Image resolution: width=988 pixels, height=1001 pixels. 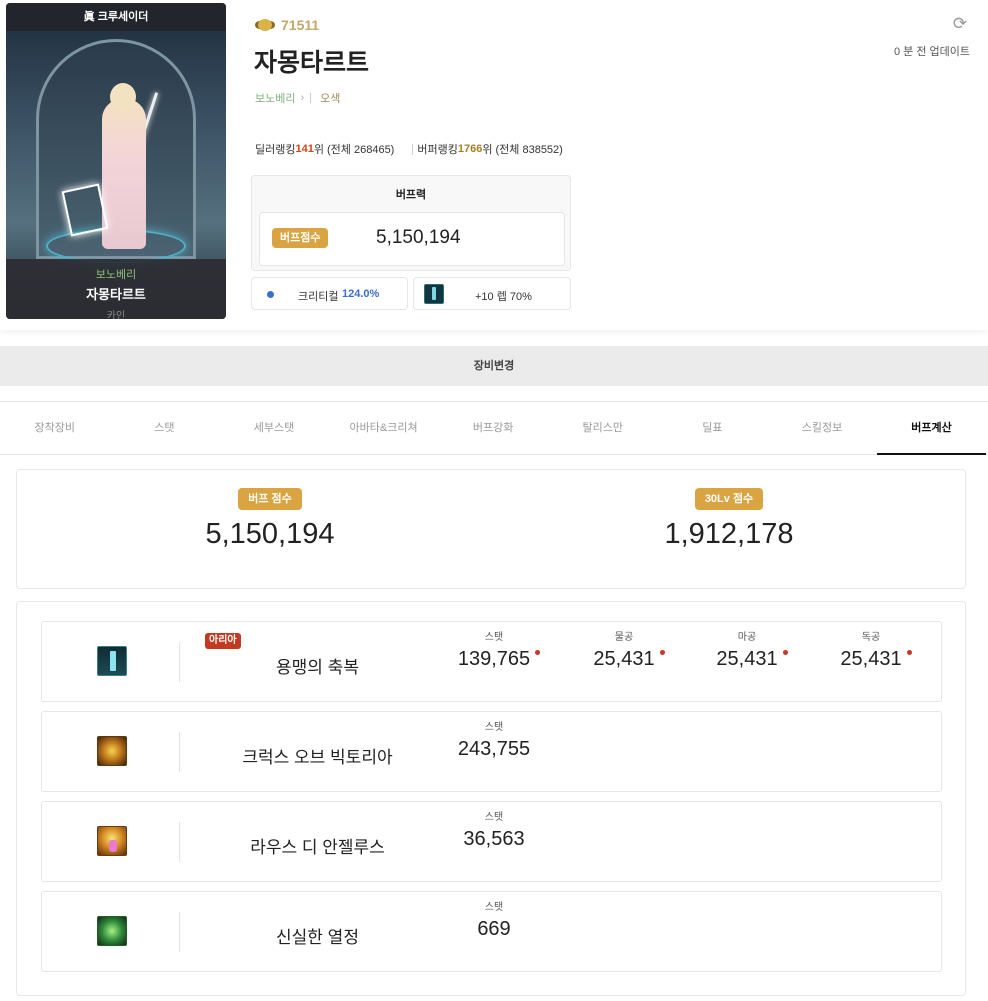 I want to click on tab-talisman: 탈리스만, so click(x=603, y=428).